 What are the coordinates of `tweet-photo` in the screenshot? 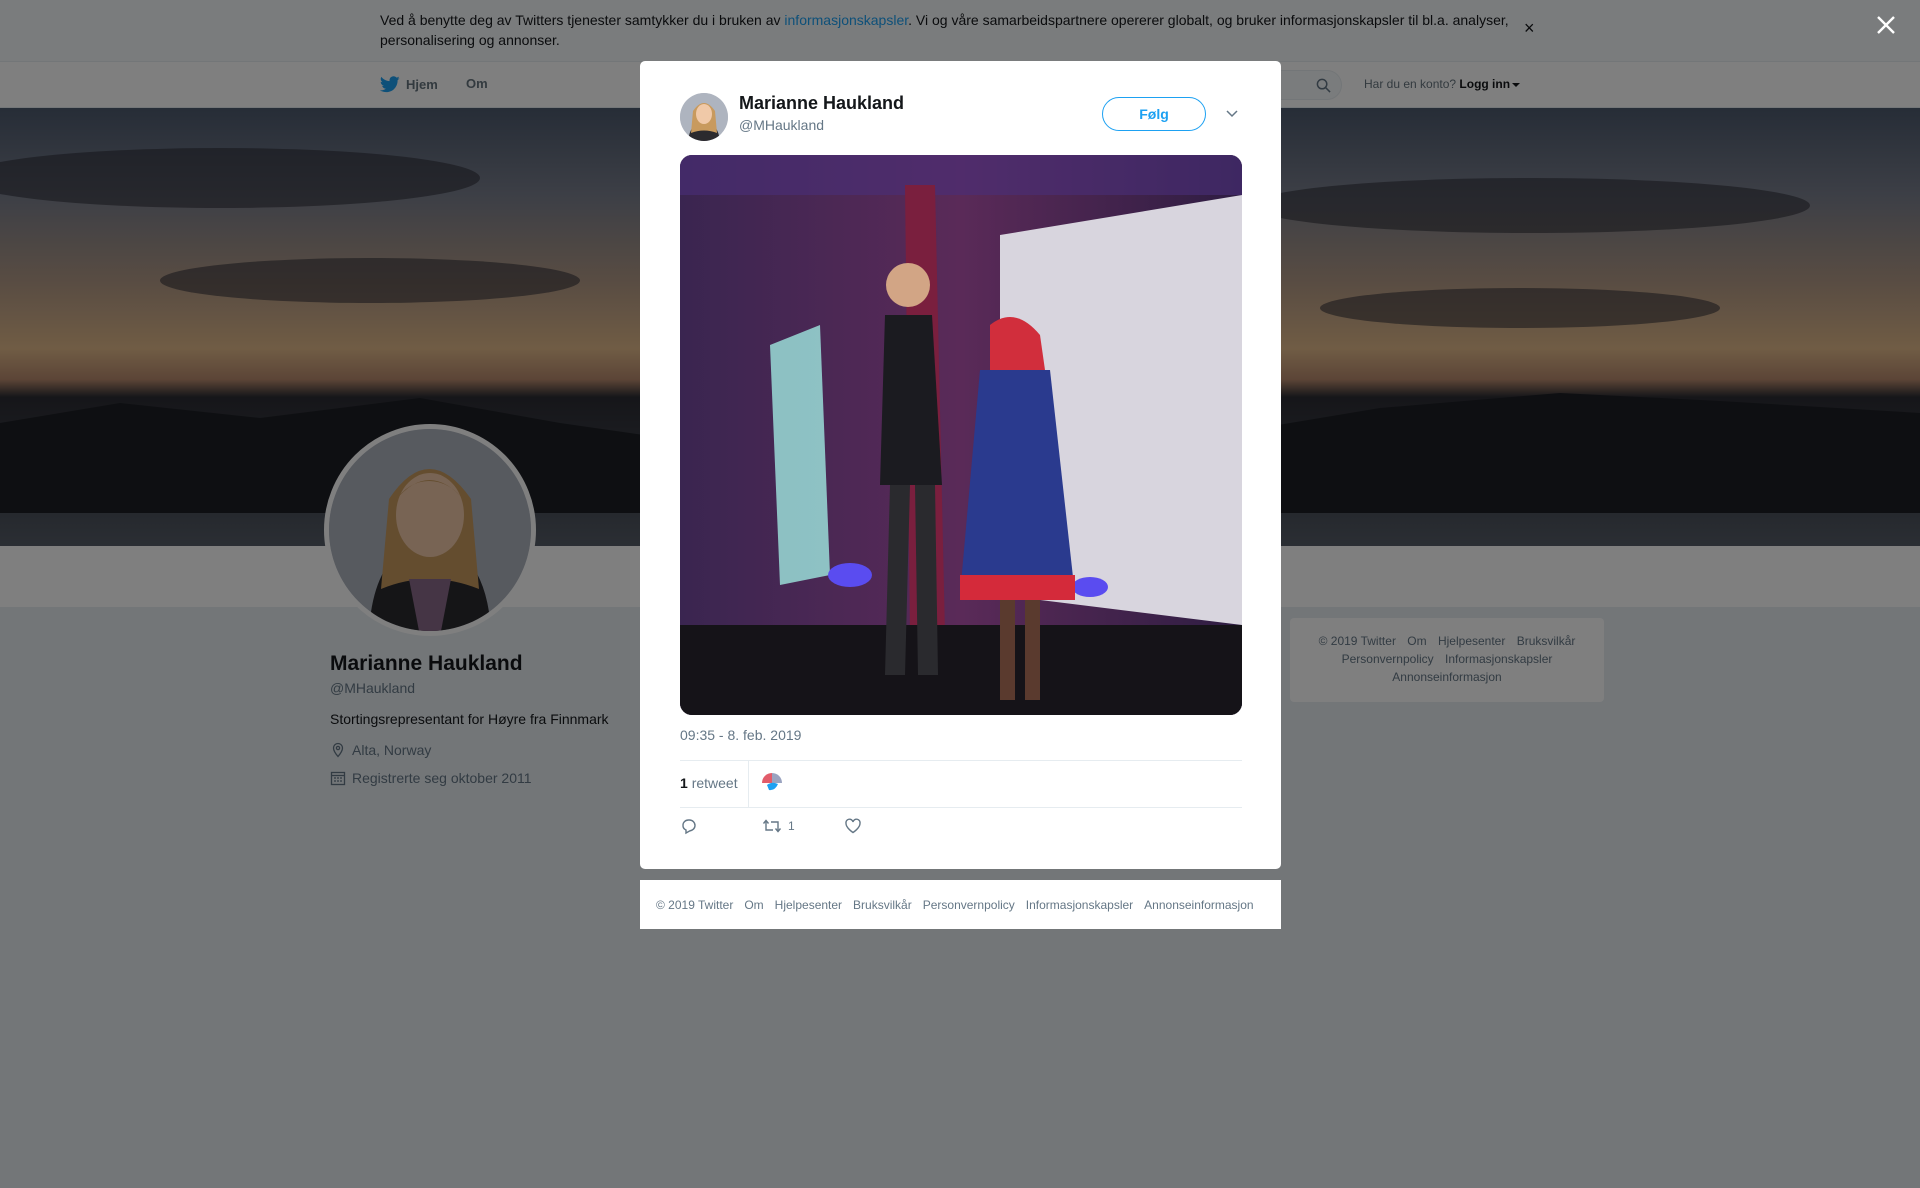 It's located at (961, 435).